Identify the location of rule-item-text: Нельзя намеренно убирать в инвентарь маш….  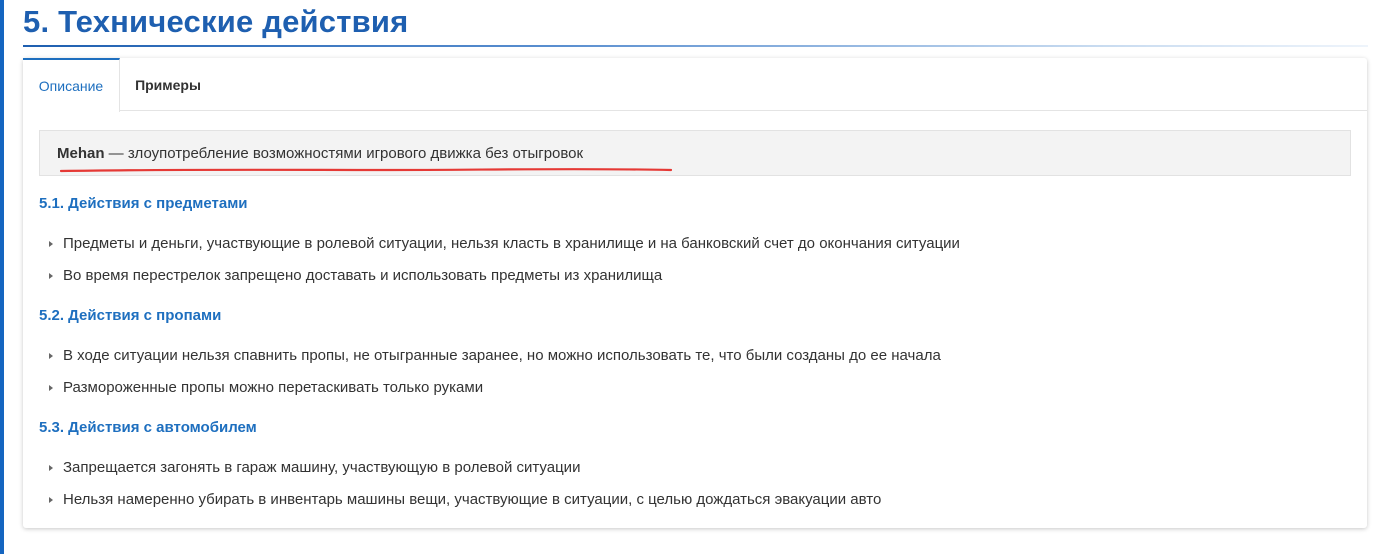
(472, 499).